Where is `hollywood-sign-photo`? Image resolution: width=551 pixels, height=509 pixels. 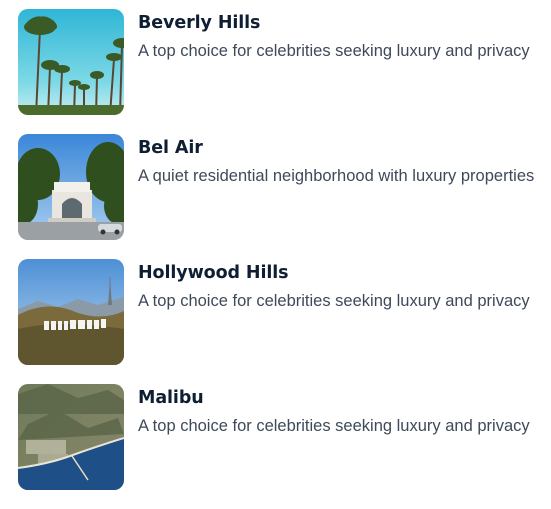
hollywood-sign-photo is located at coordinates (71, 312).